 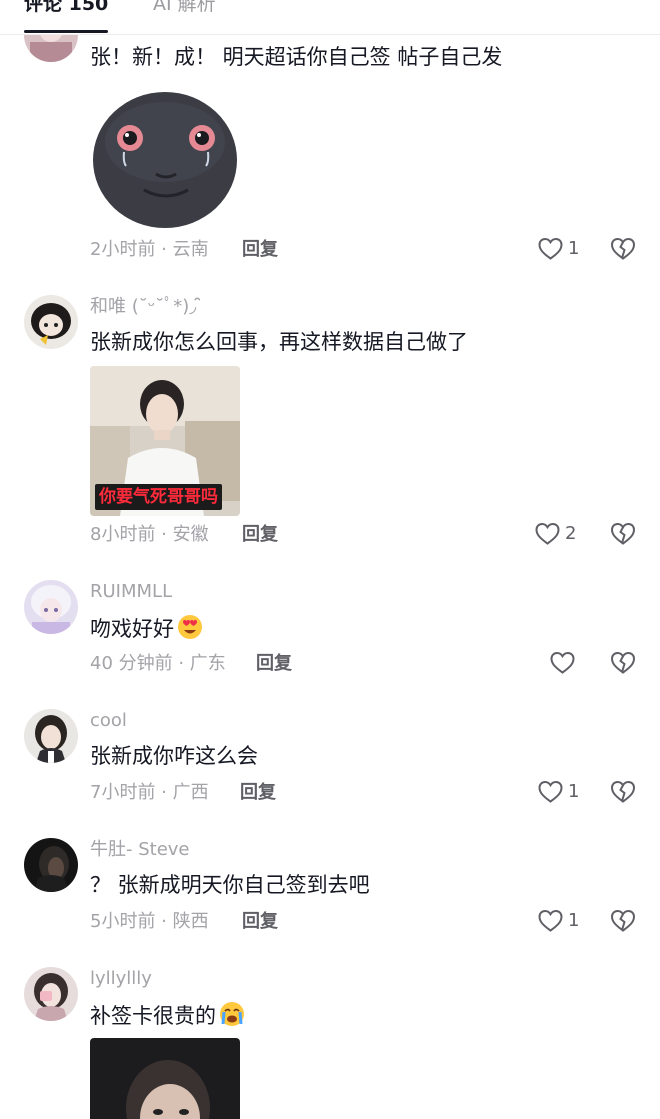 What do you see at coordinates (146, 307) in the screenshot?
I see `comment-username: 和唯 (˘ᵕ˘ﾟ*)◞ ̑̑` at bounding box center [146, 307].